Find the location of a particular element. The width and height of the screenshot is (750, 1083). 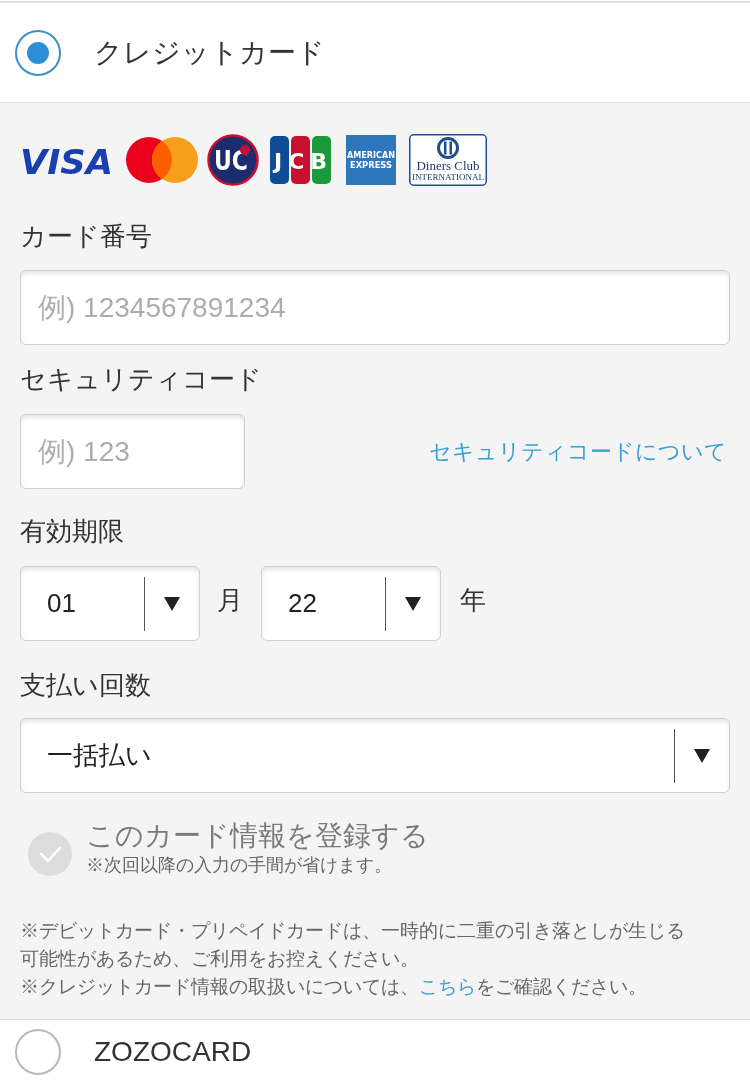

field-label: セキュリティコード is located at coordinates (141, 379).